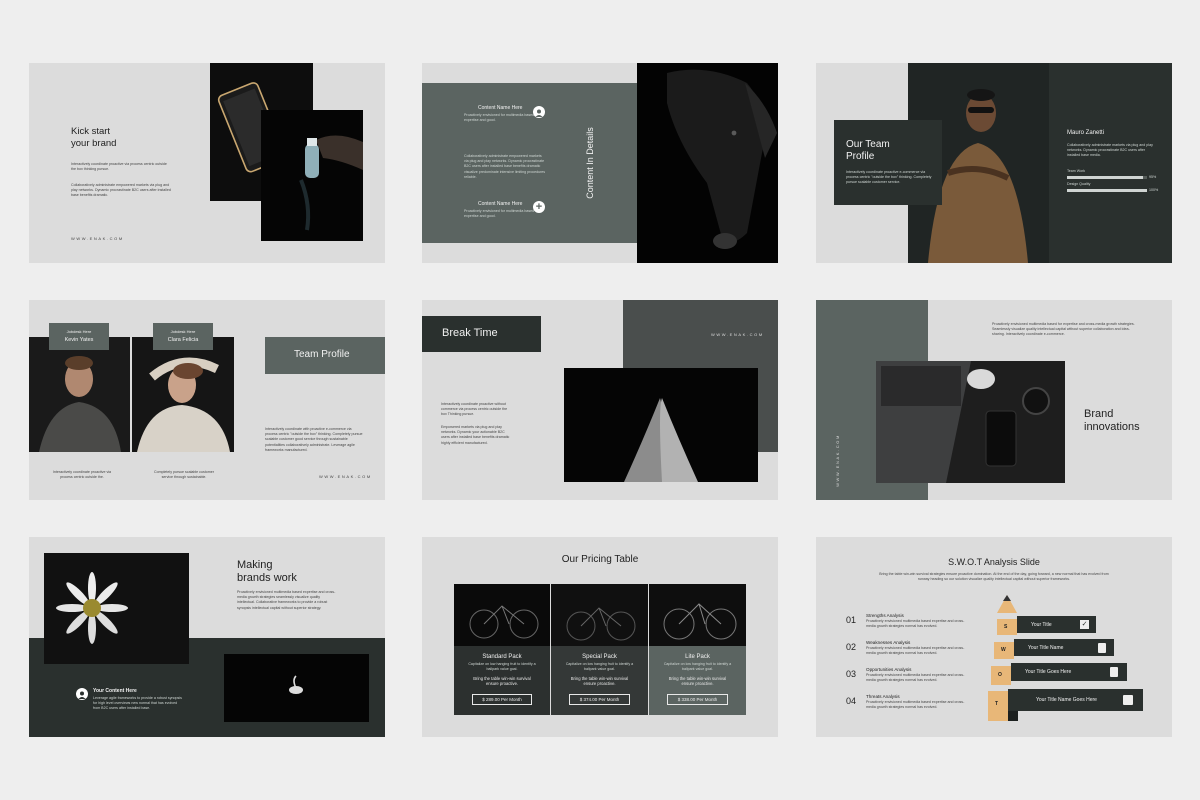  Describe the element at coordinates (93, 138) in the screenshot. I see `slide-title: Kick start your brand` at that location.